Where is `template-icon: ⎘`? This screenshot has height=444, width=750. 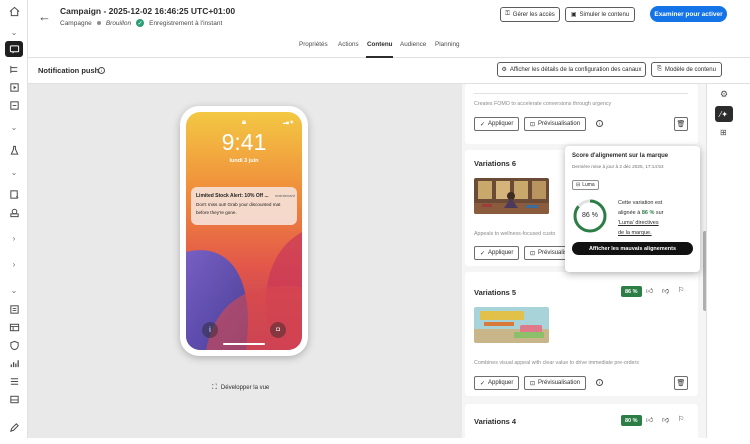
template-icon: ⎘ is located at coordinates (659, 69).